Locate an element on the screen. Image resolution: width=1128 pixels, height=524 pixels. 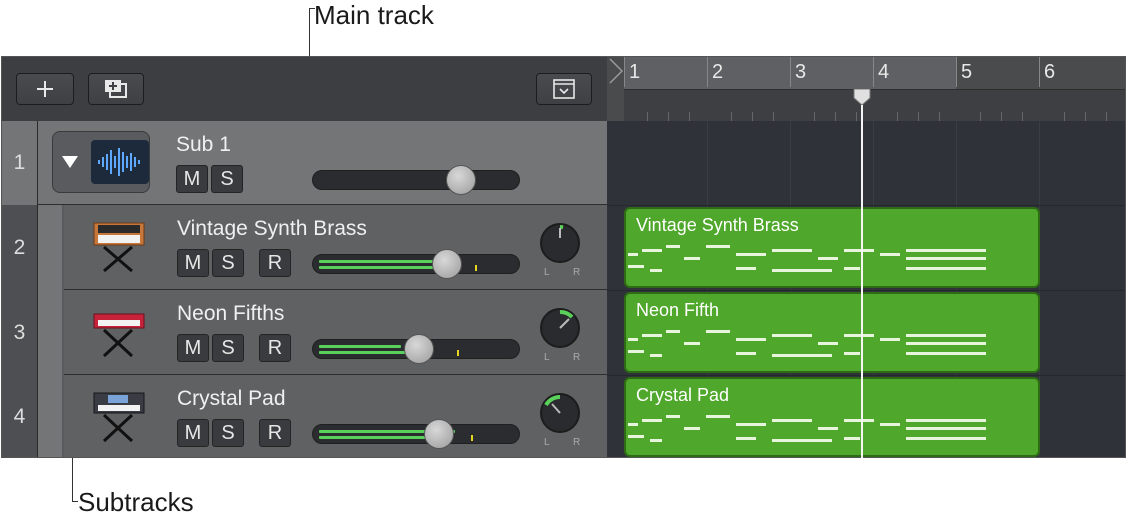
track-icon-box is located at coordinates (101, 162).